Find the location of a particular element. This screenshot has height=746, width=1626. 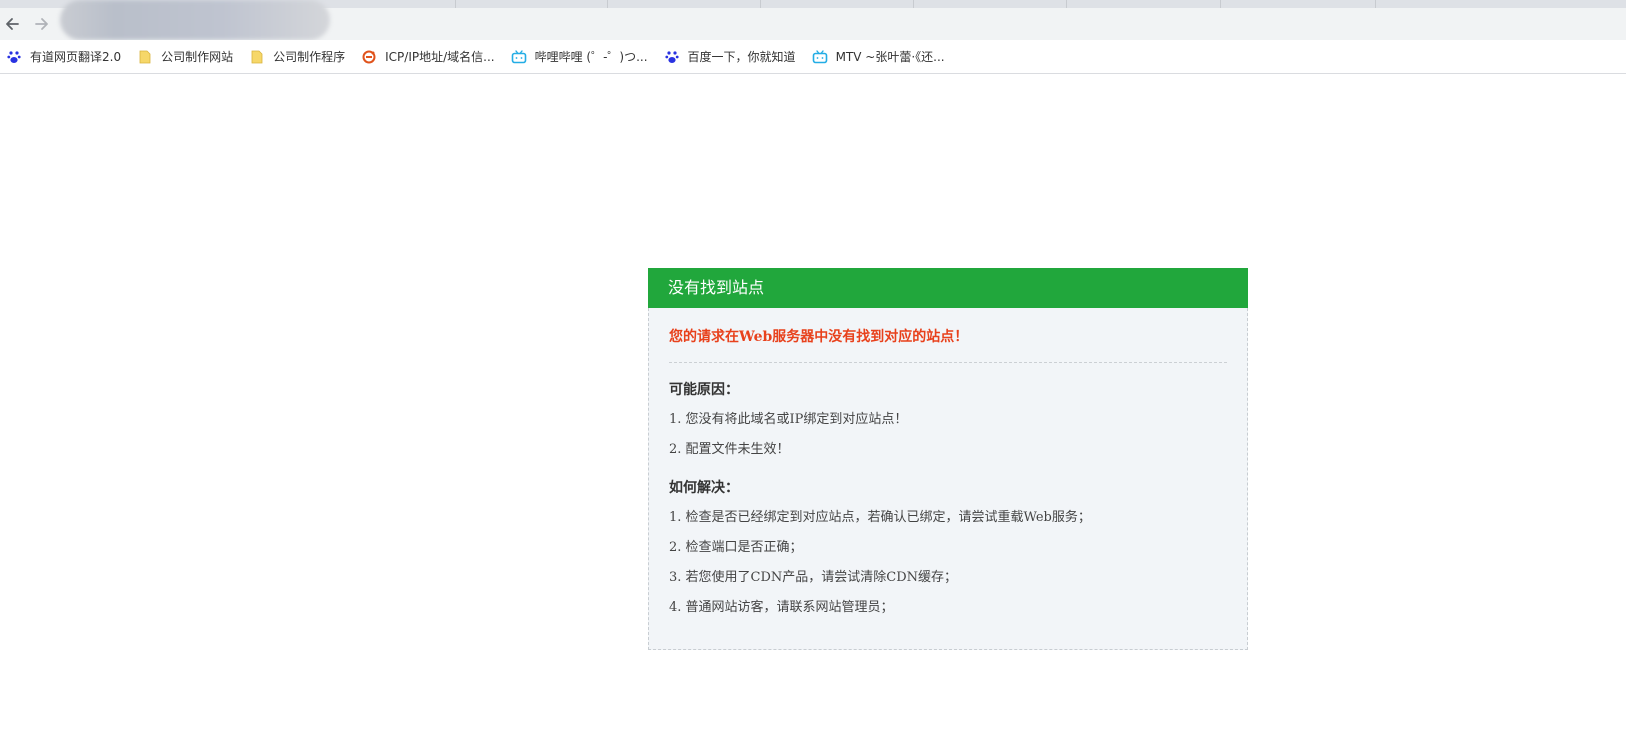

solution-item: 2. 检查端口是否正确； is located at coordinates (736, 547).